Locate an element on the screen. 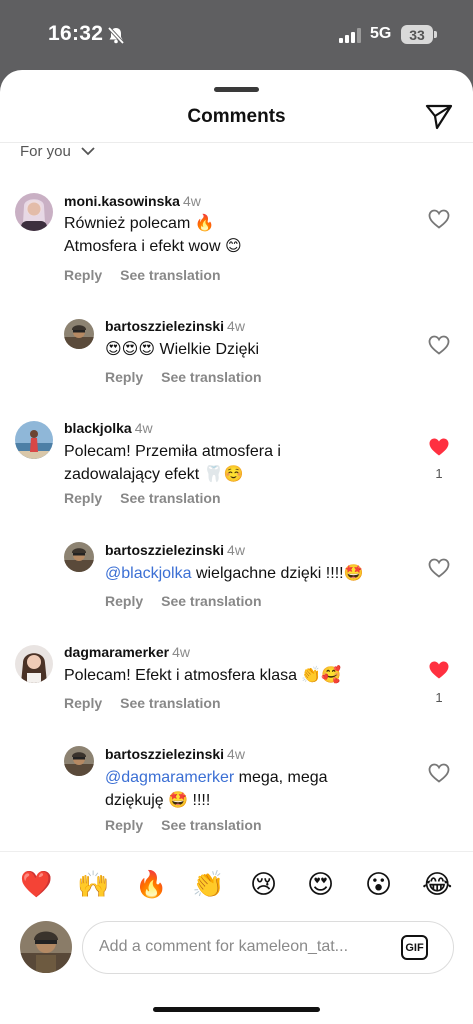 The image size is (473, 1024). sort-filter-label: For you is located at coordinates (45, 151).